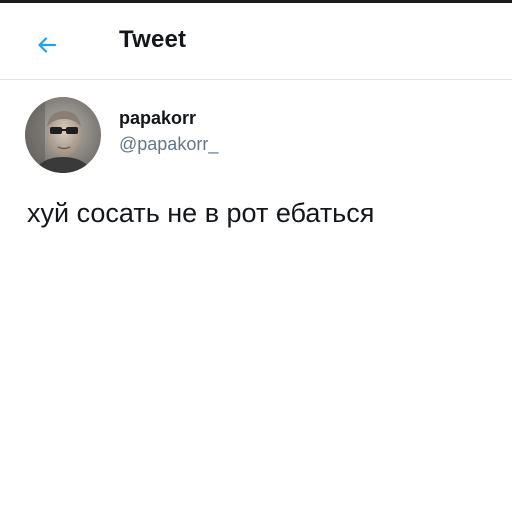  I want to click on avatar-photo, so click(63, 135).